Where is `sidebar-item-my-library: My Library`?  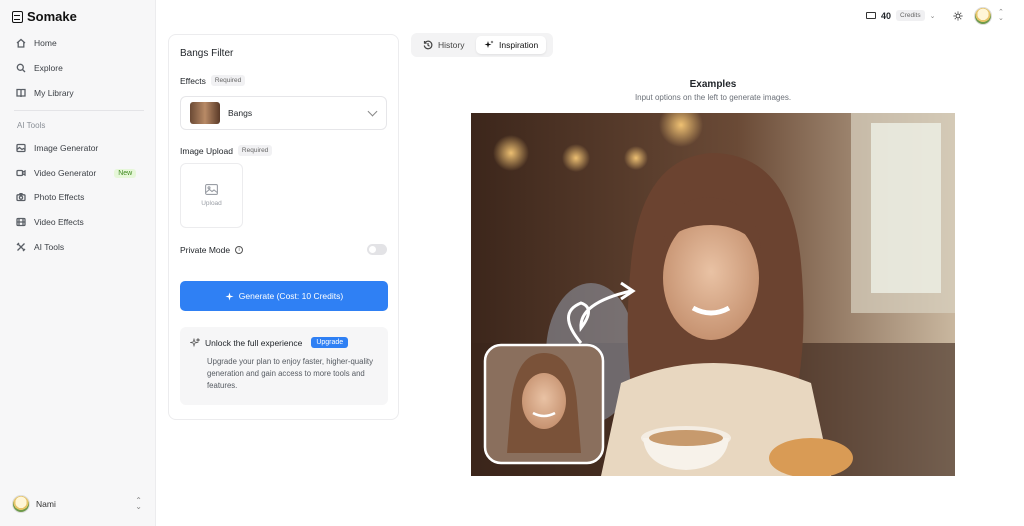
sidebar-item-my-library: My Library is located at coordinates (78, 93).